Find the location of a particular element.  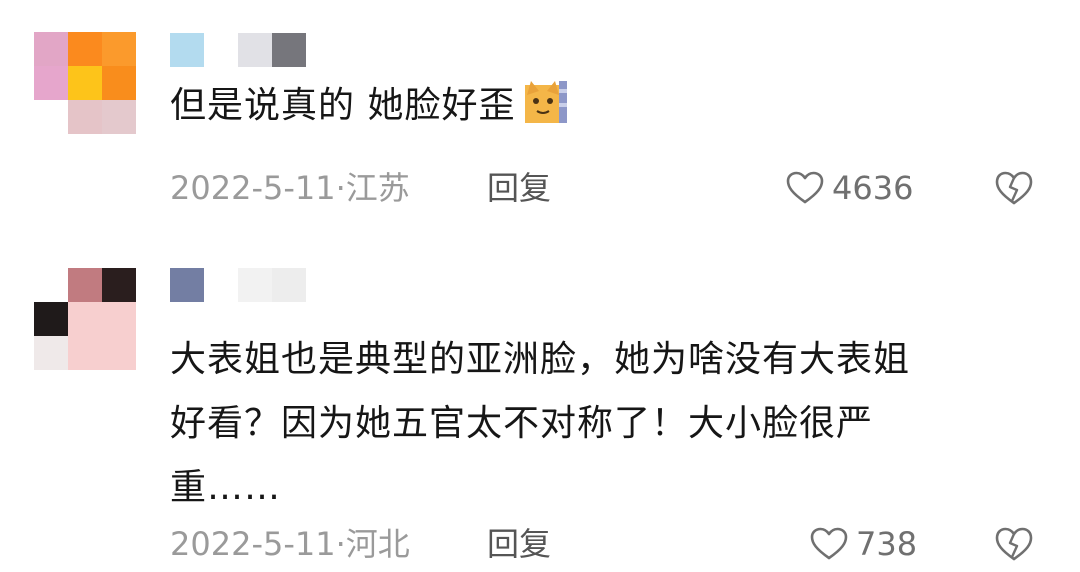

like-button: 738 is located at coordinates (863, 544).